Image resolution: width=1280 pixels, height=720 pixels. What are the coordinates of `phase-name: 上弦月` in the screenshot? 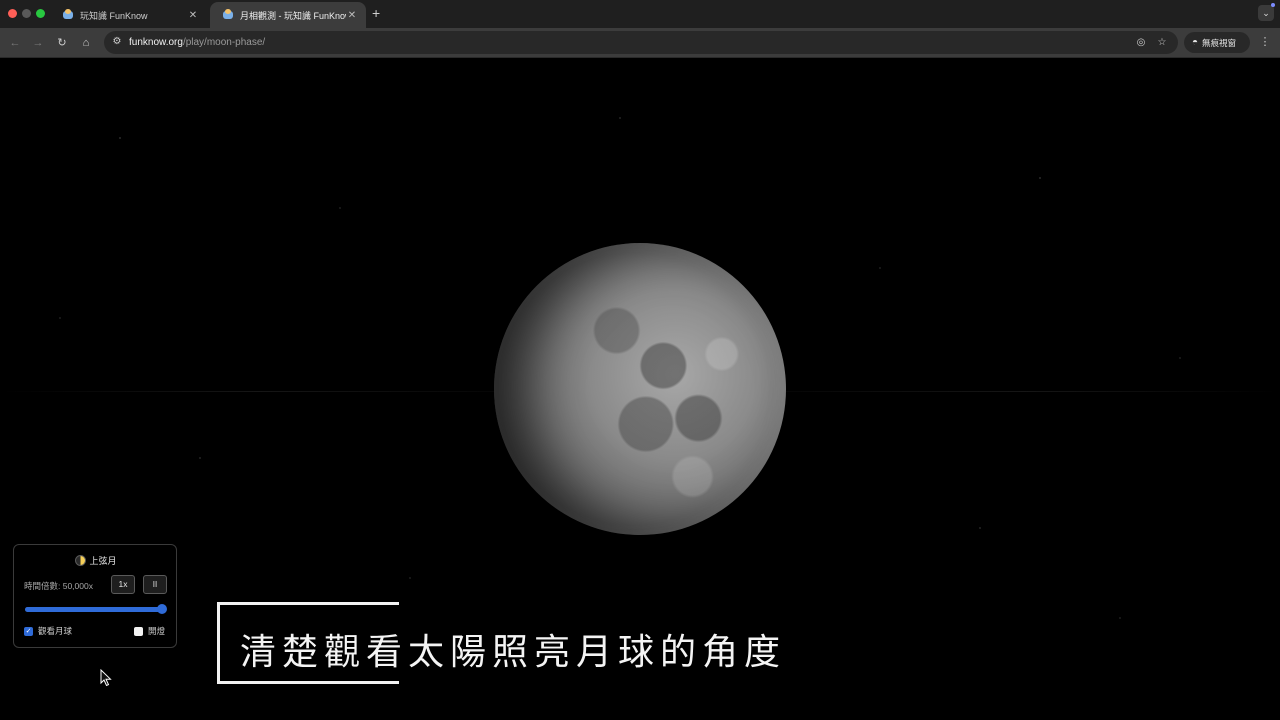 It's located at (103, 561).